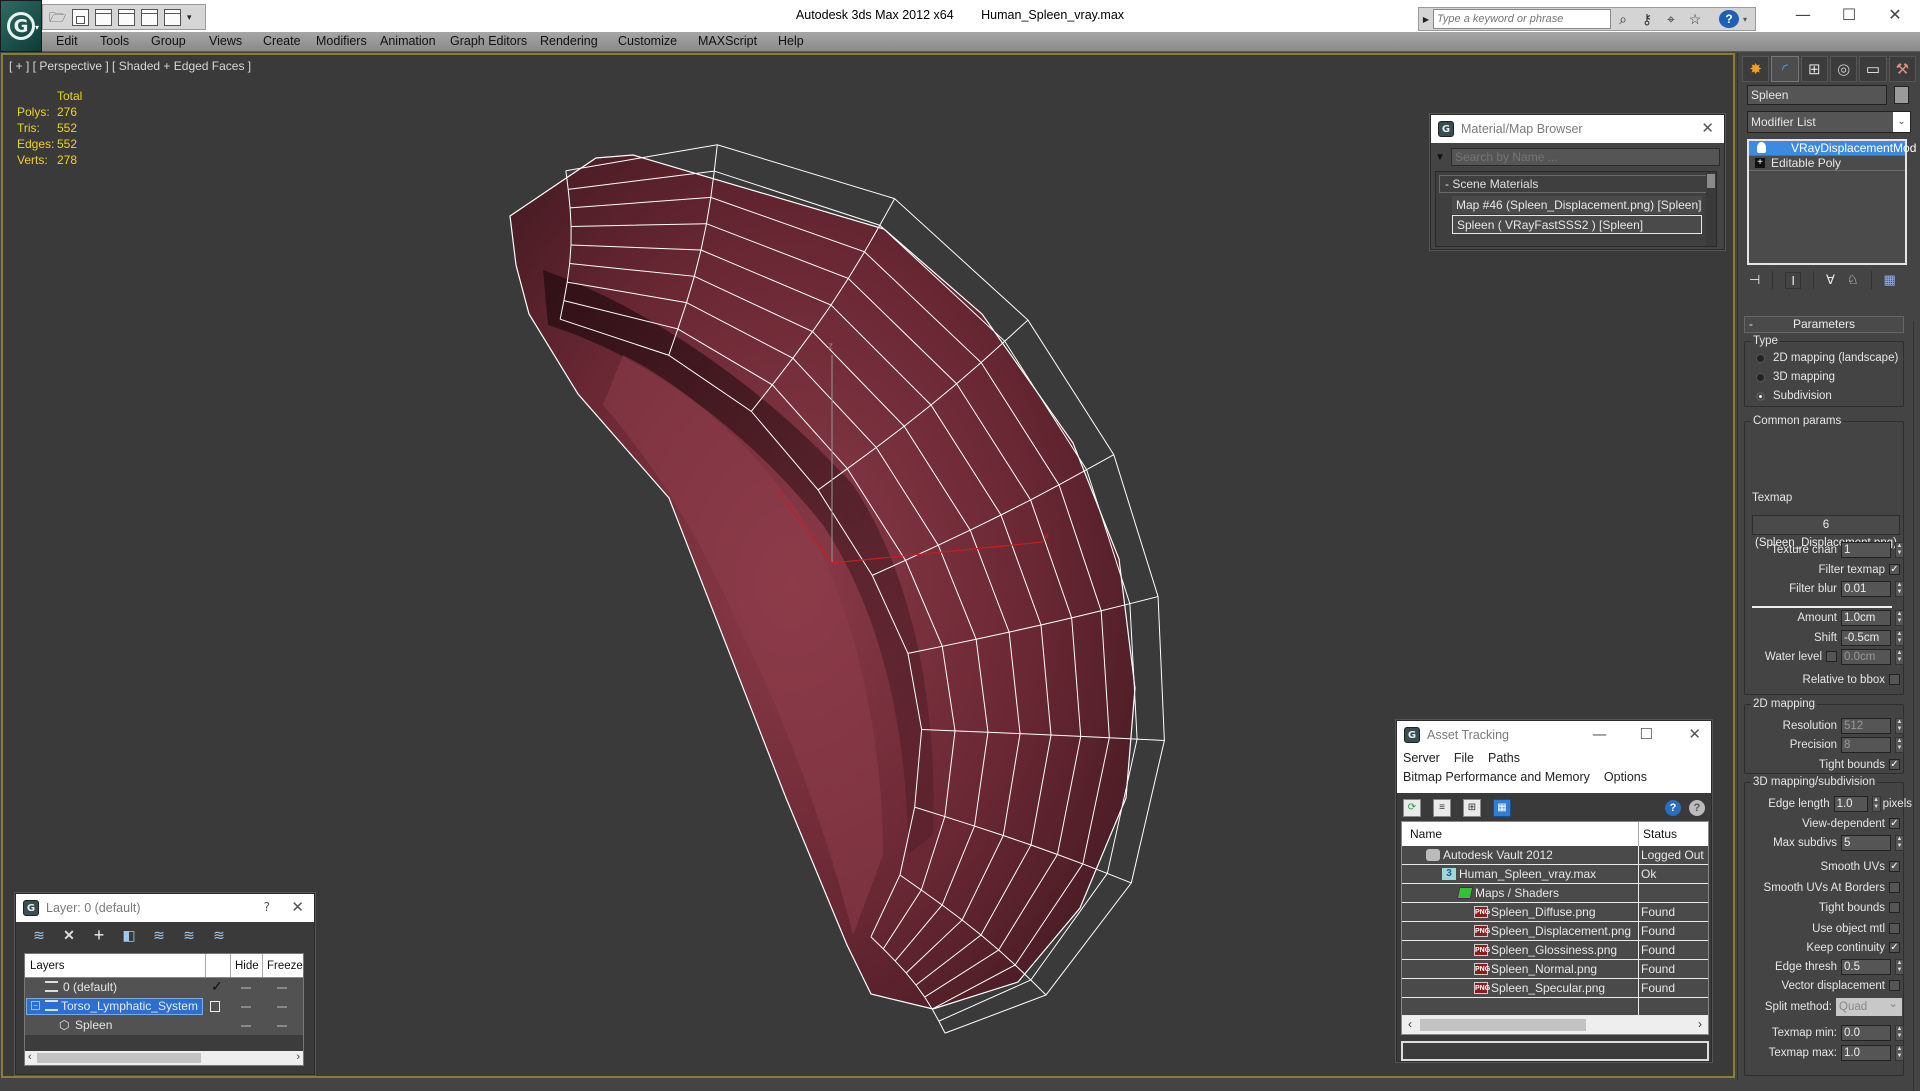  I want to click on menu-help: Help, so click(791, 41).